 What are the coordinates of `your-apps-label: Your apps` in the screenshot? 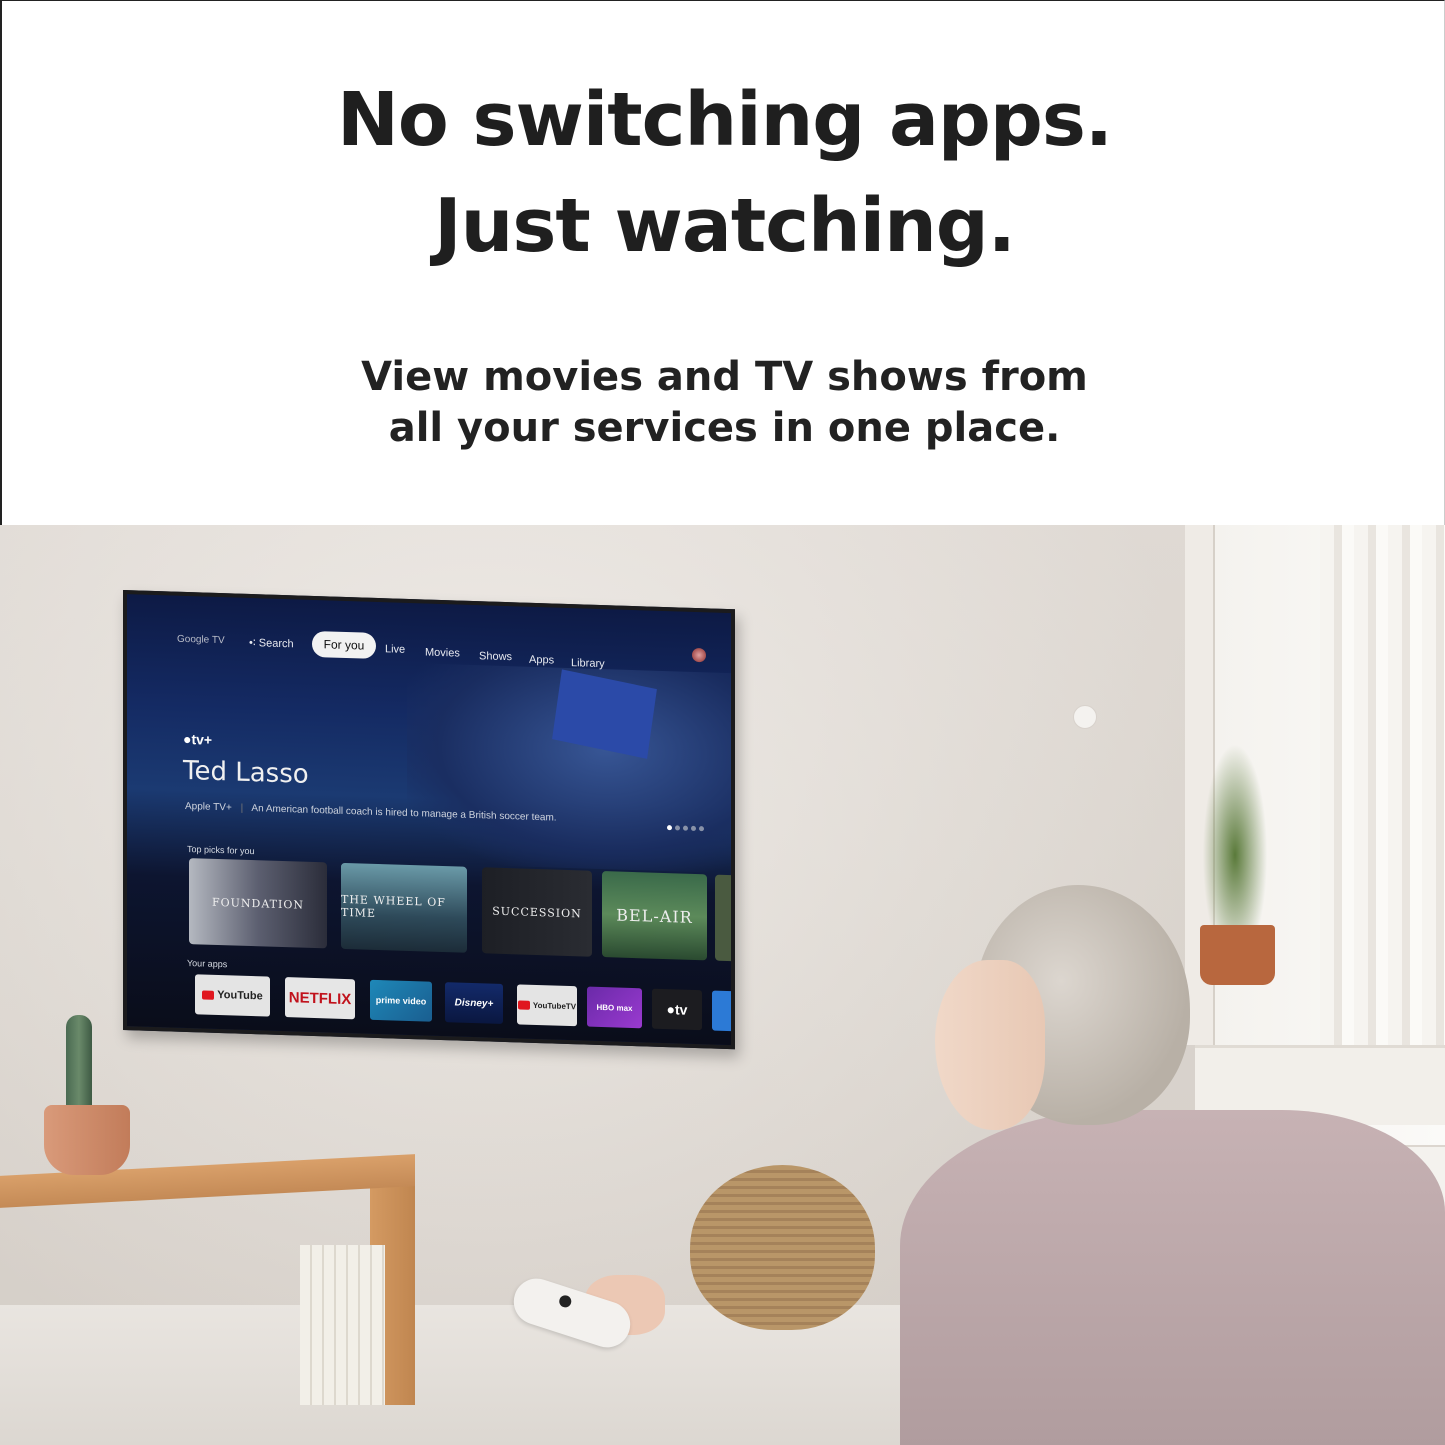 It's located at (207, 964).